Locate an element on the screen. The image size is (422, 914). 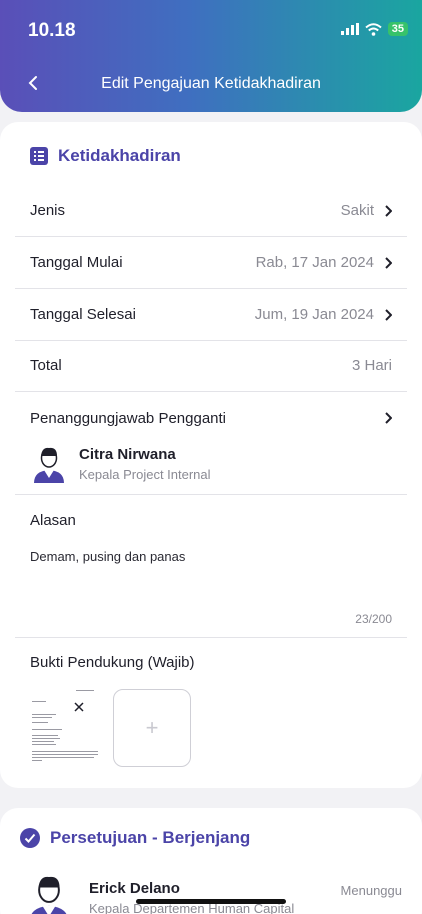
approver-name: Erick Delano is located at coordinates (134, 888).